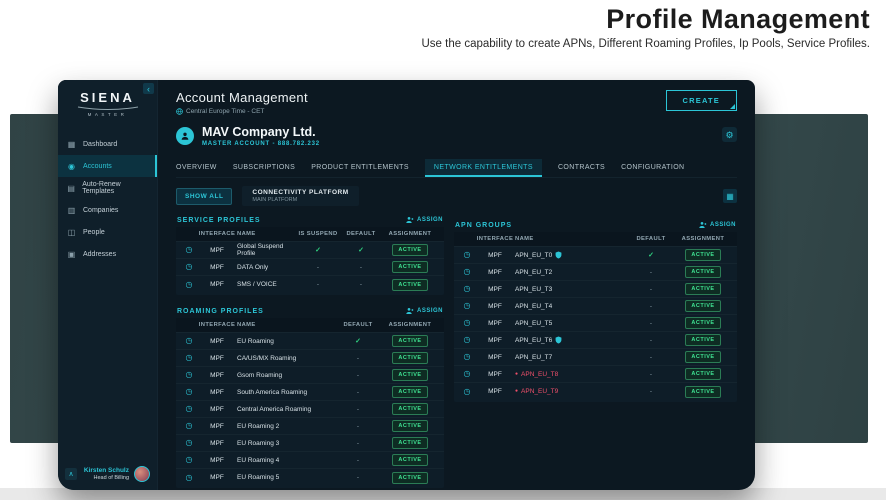 The image size is (886, 500). I want to click on table-row: ◷ MPF APN_EU_T6 - ACTIVE, so click(595, 340).